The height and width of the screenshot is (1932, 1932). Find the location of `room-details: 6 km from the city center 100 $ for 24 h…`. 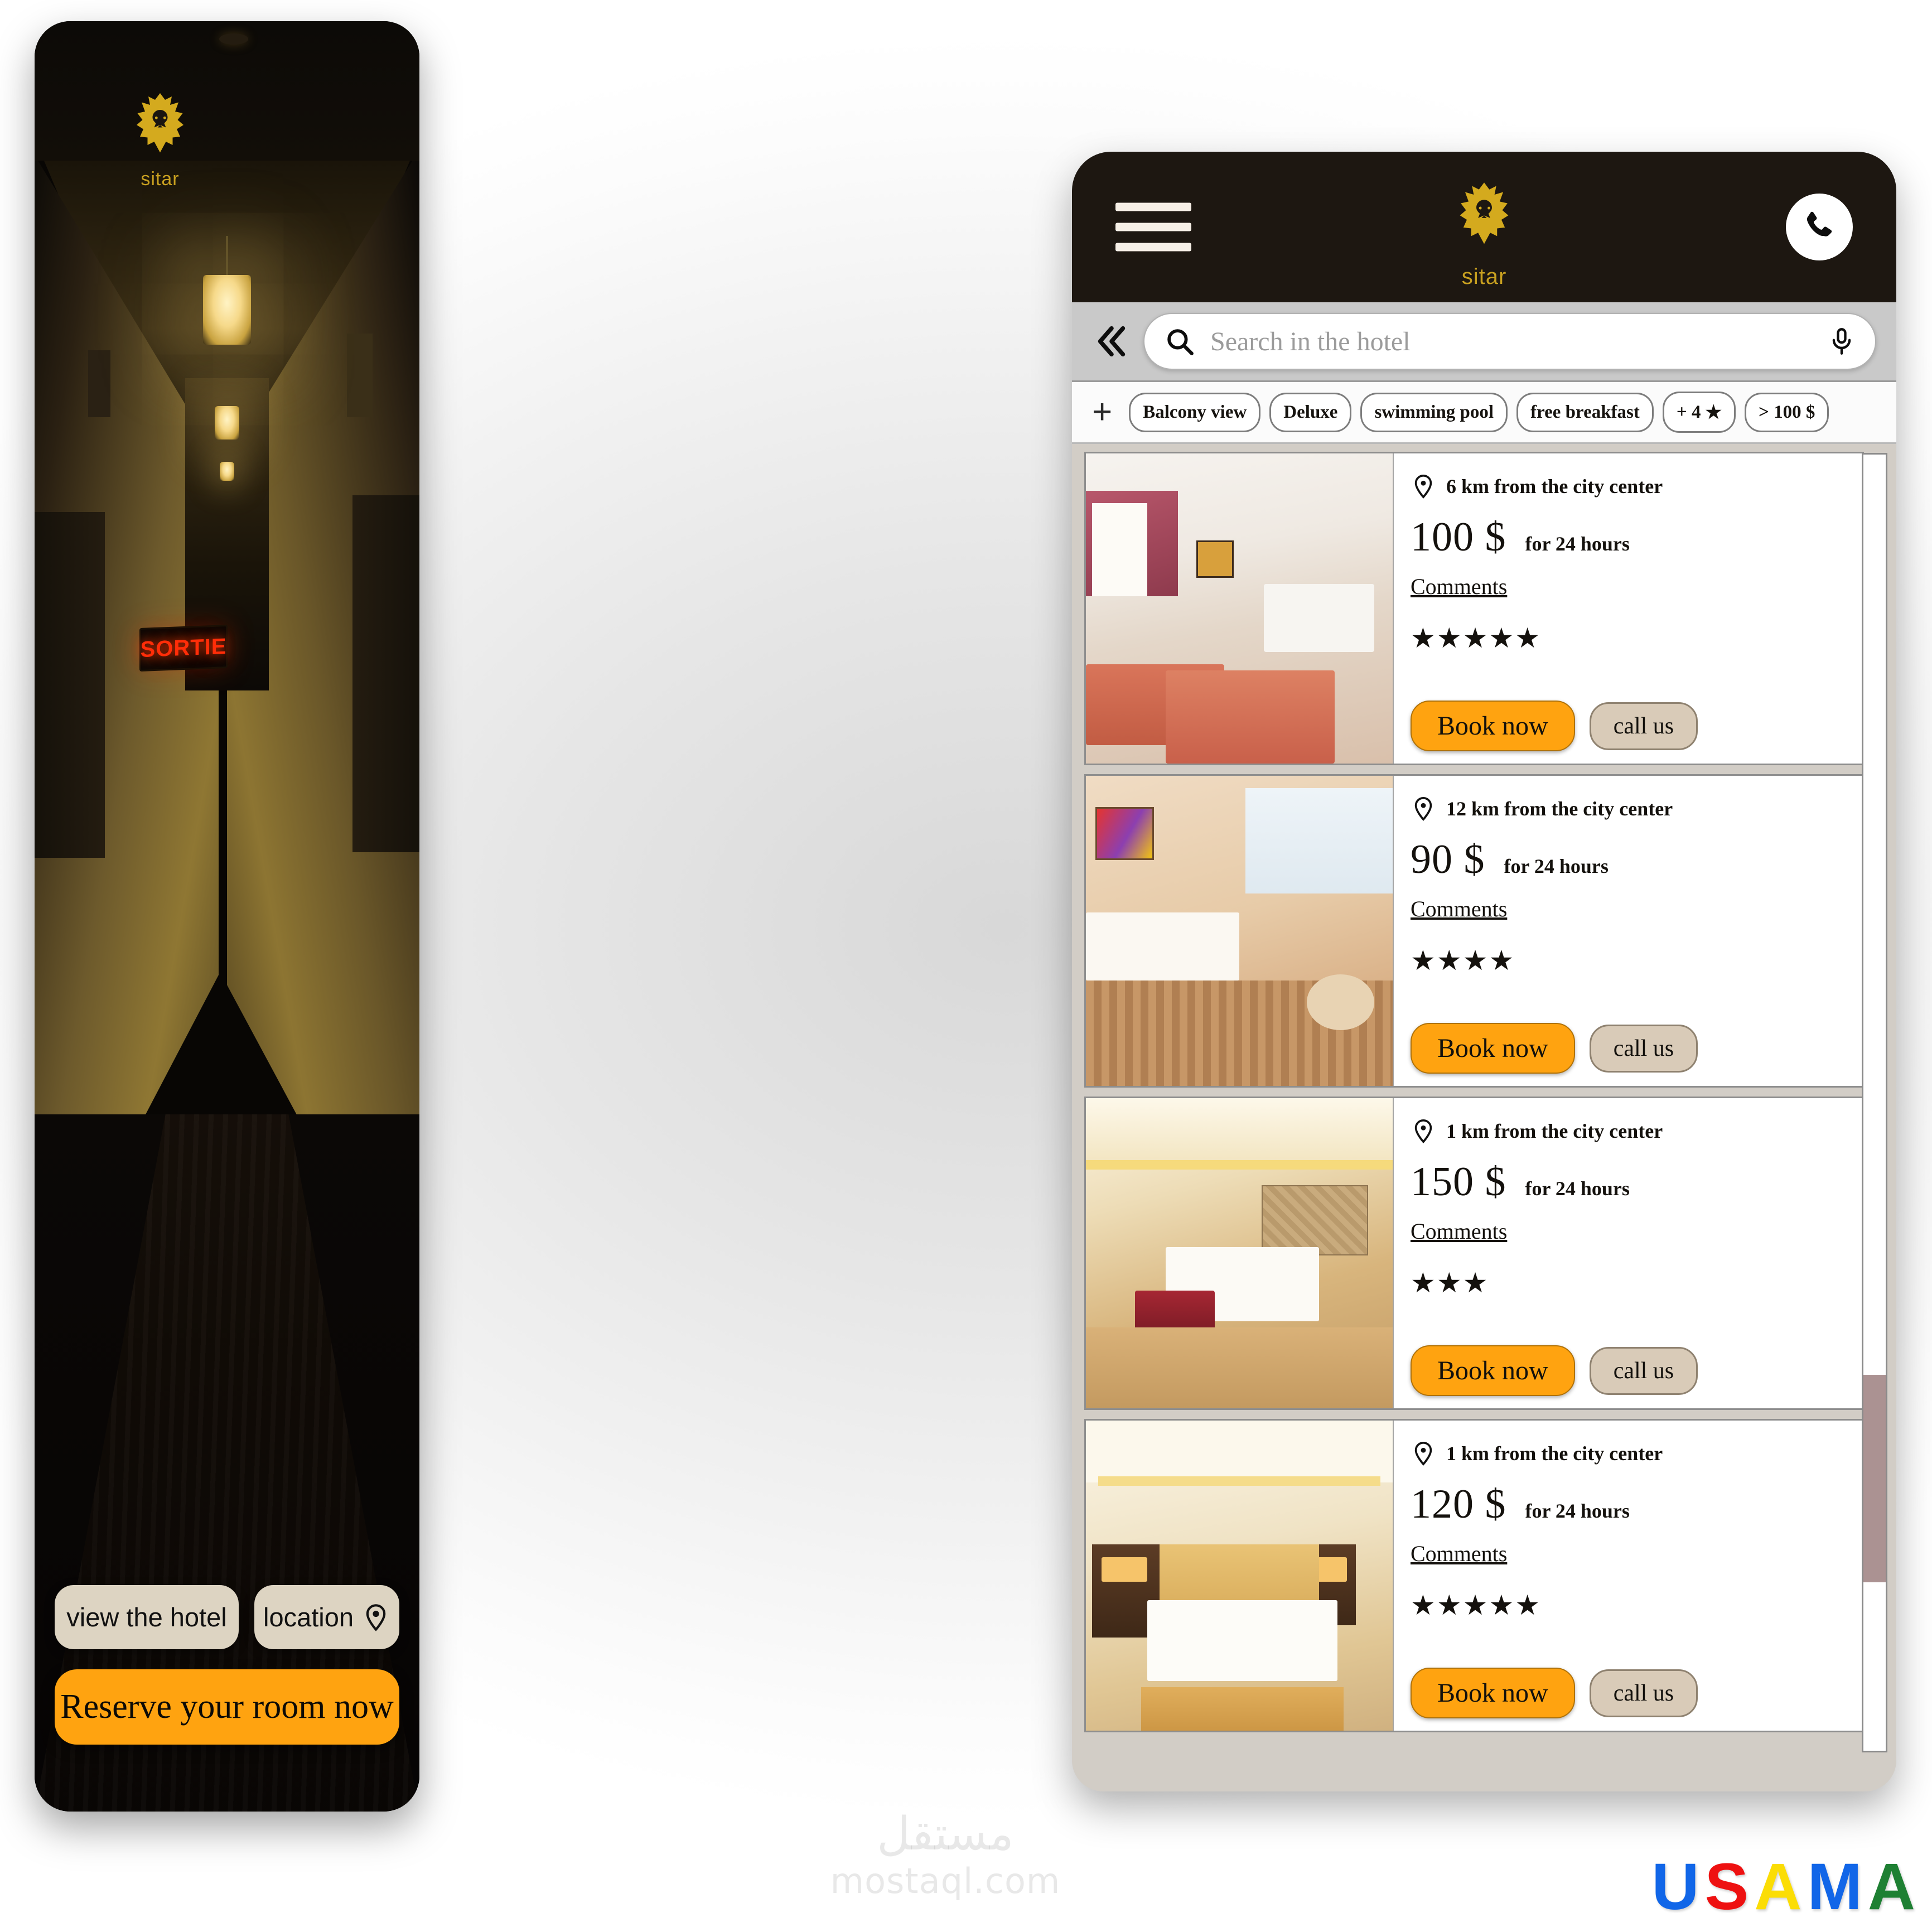

room-details: 6 km from the city center 100 $ for 24 h… is located at coordinates (1628, 608).